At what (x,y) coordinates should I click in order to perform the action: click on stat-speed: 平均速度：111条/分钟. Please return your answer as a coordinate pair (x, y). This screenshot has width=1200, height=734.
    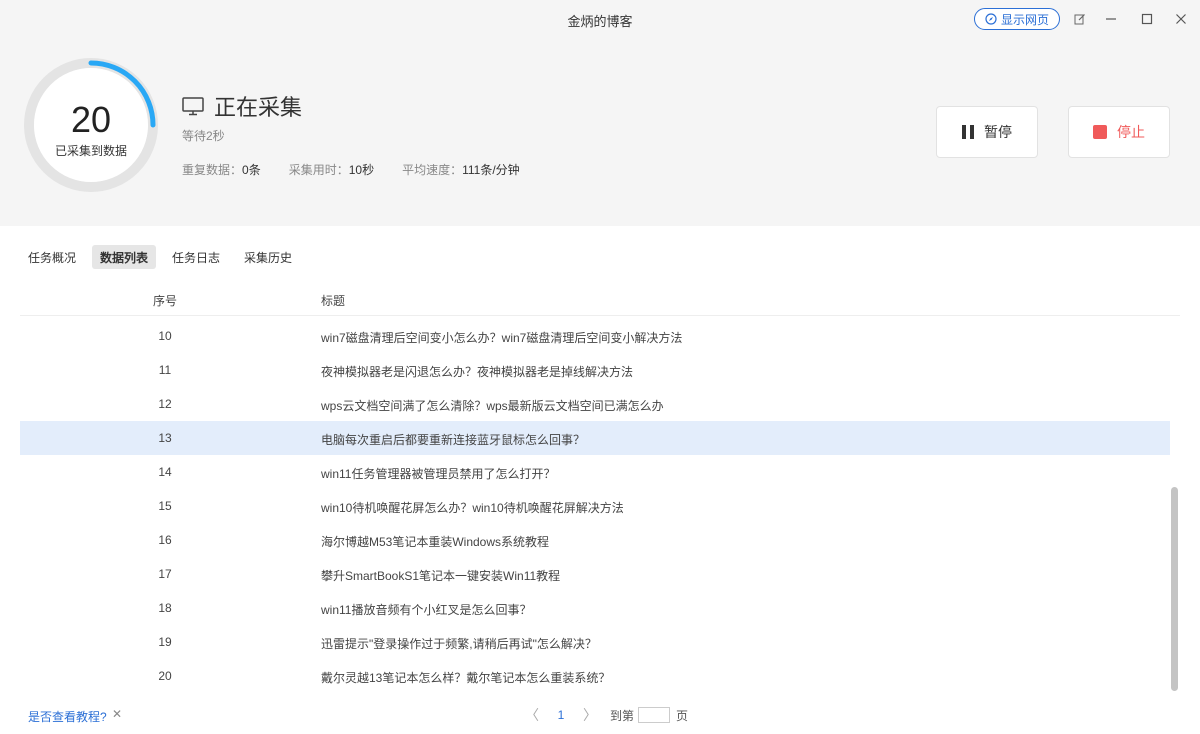
    Looking at the image, I should click on (461, 170).